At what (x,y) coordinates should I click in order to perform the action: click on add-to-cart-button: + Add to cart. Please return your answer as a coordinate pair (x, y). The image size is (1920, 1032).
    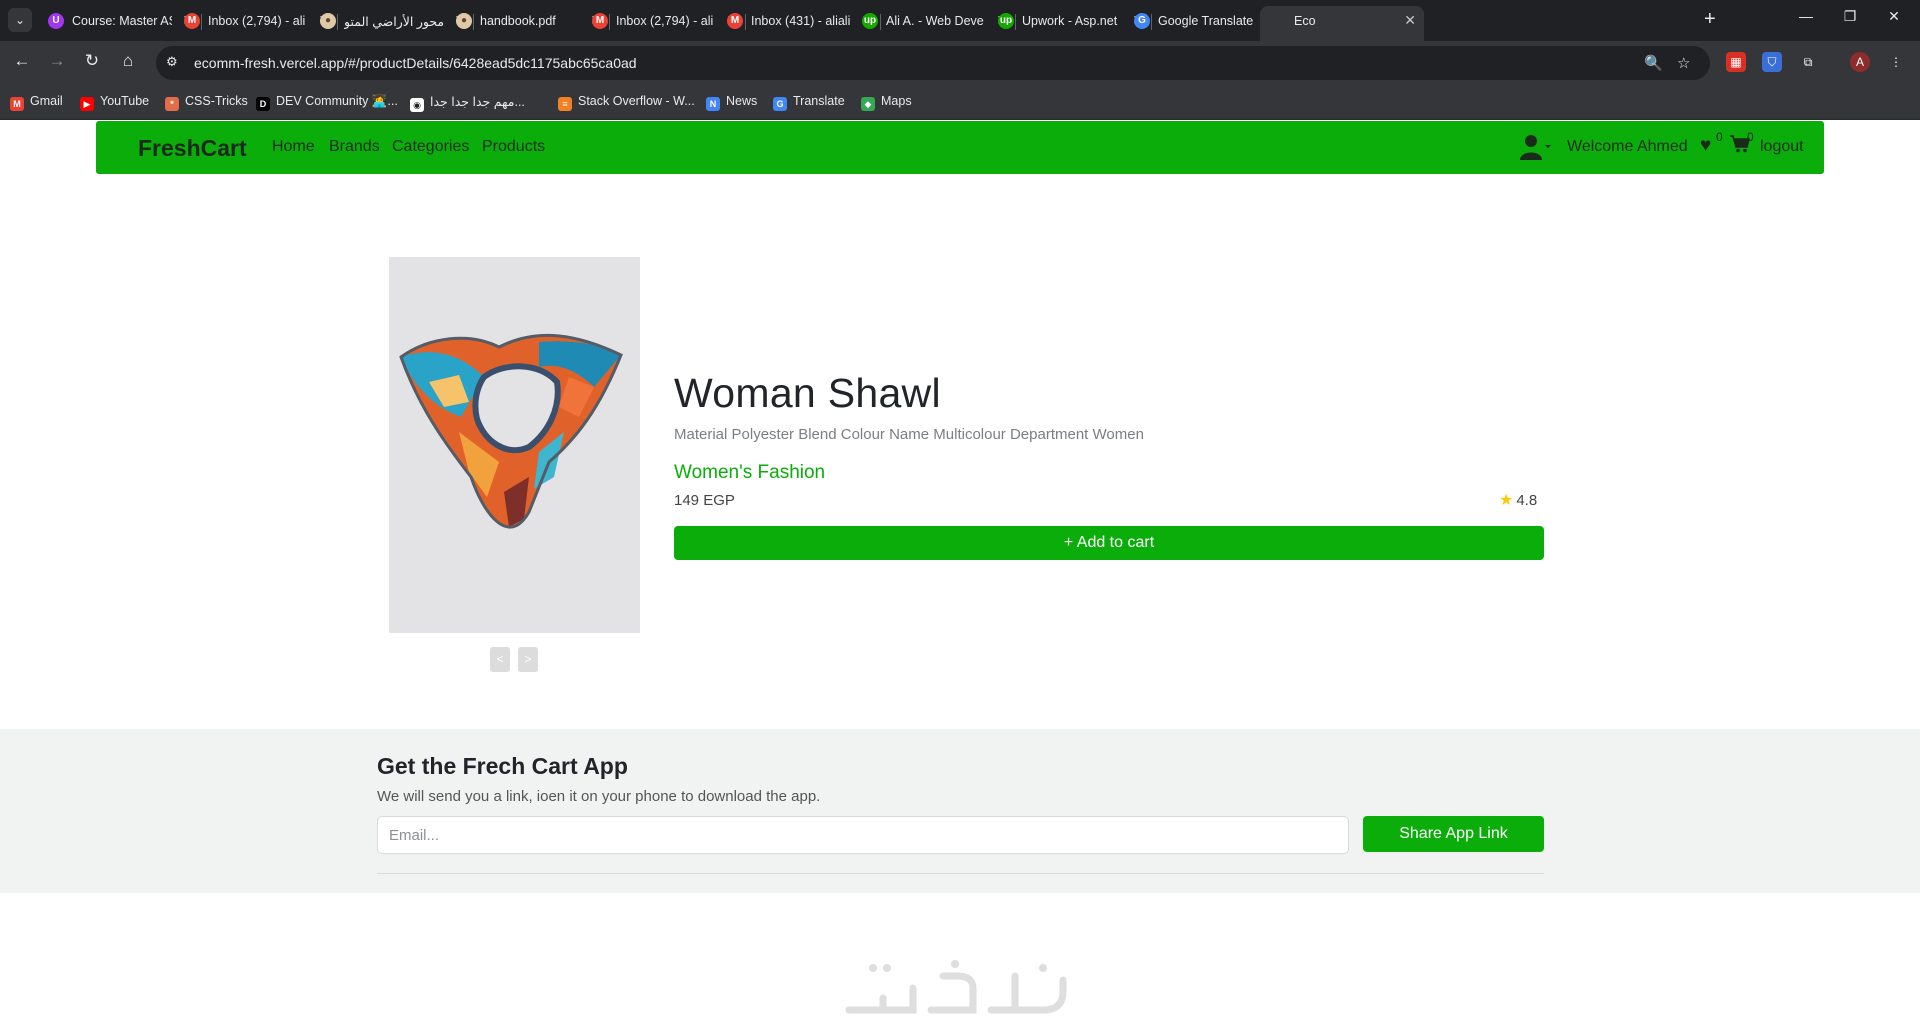
    Looking at the image, I should click on (1109, 543).